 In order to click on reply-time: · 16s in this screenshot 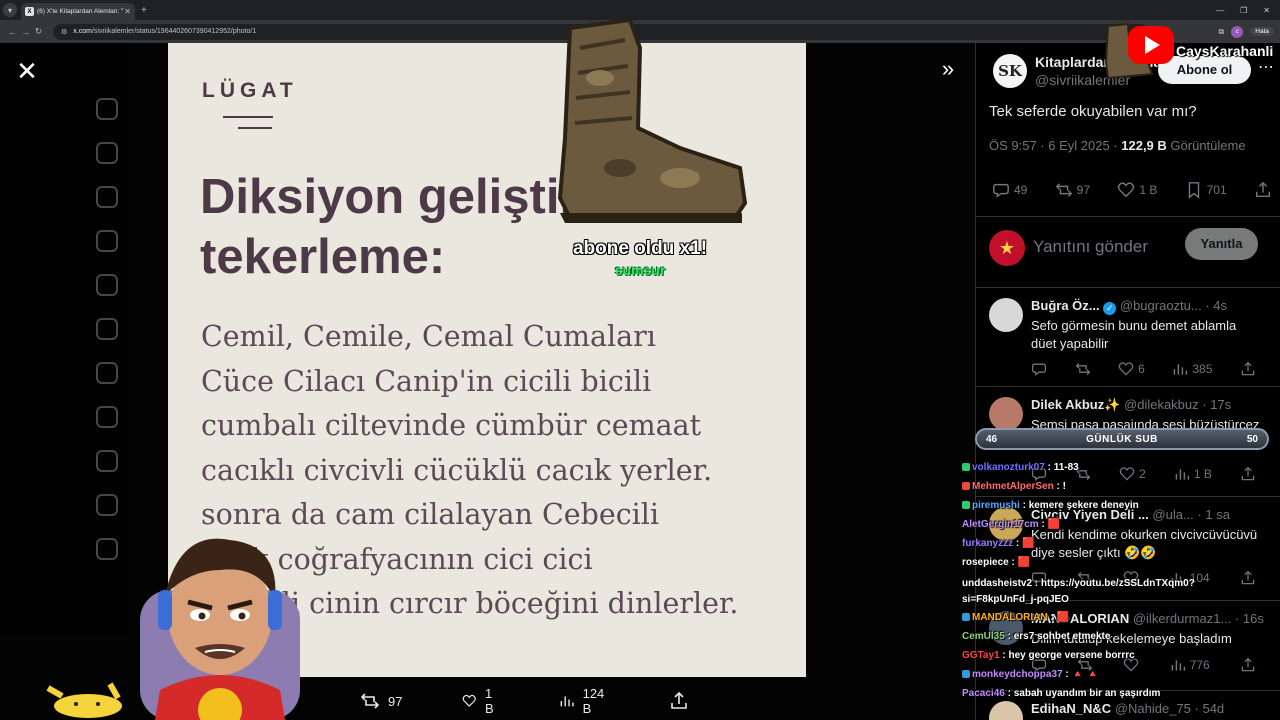, I will do `click(1249, 618)`.